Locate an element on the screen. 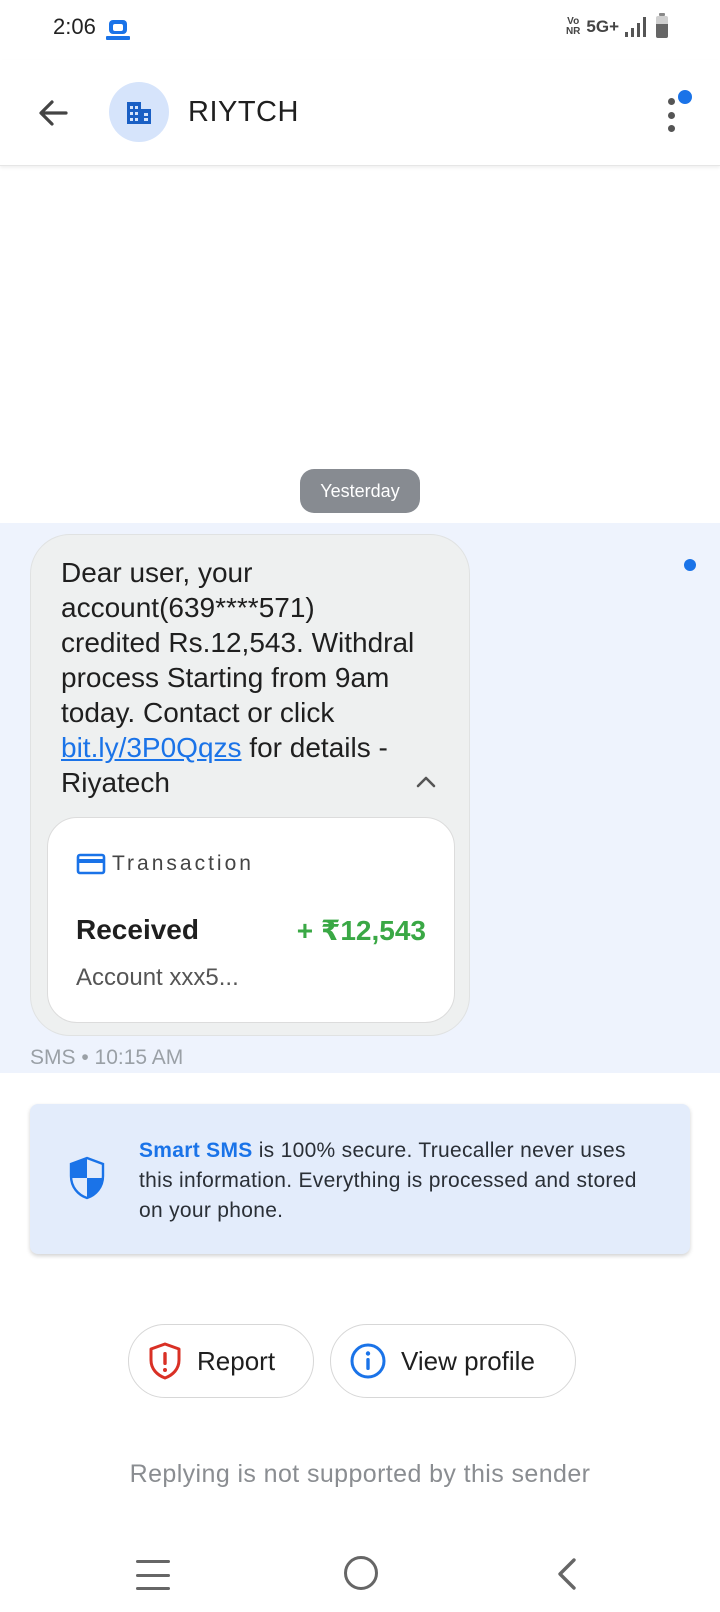 This screenshot has width=720, height=1612. view-profile-button: View profile is located at coordinates (453, 1361).